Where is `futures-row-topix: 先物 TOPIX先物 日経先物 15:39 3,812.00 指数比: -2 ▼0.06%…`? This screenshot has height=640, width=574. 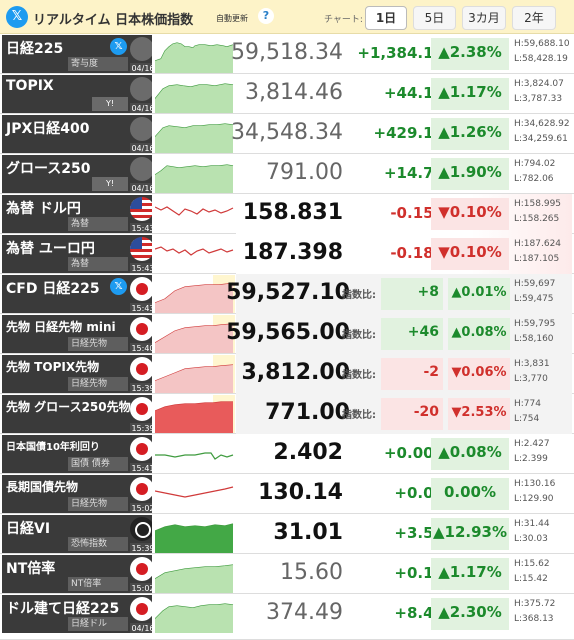 futures-row-topix: 先物 TOPIX先物 日経先物 15:39 3,812.00 指数比: -2 ▼0.06%… is located at coordinates (287, 374).